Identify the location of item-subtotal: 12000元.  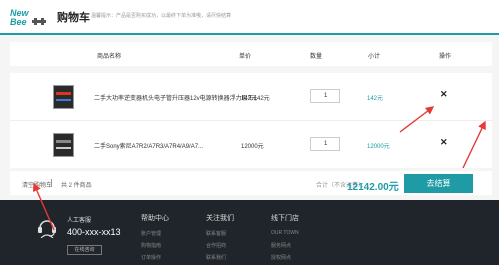
(378, 147).